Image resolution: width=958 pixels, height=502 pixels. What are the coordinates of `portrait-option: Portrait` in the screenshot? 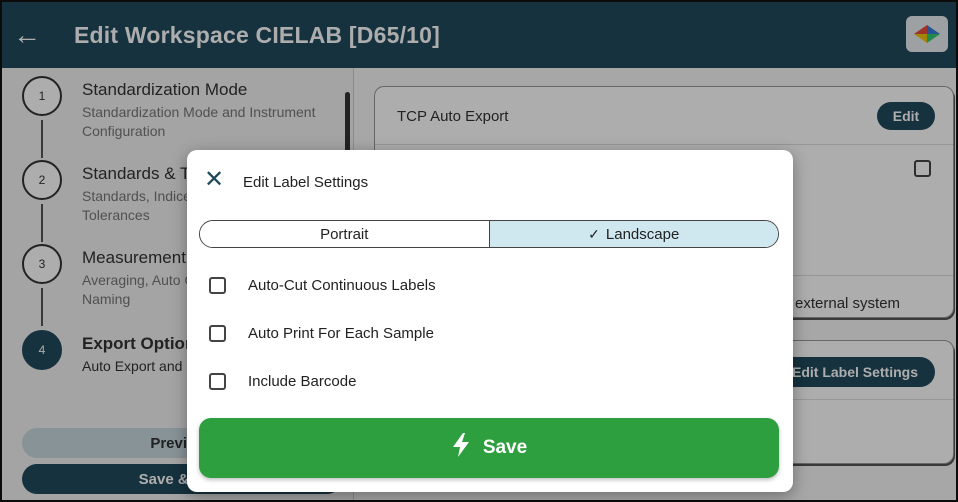 It's located at (345, 234).